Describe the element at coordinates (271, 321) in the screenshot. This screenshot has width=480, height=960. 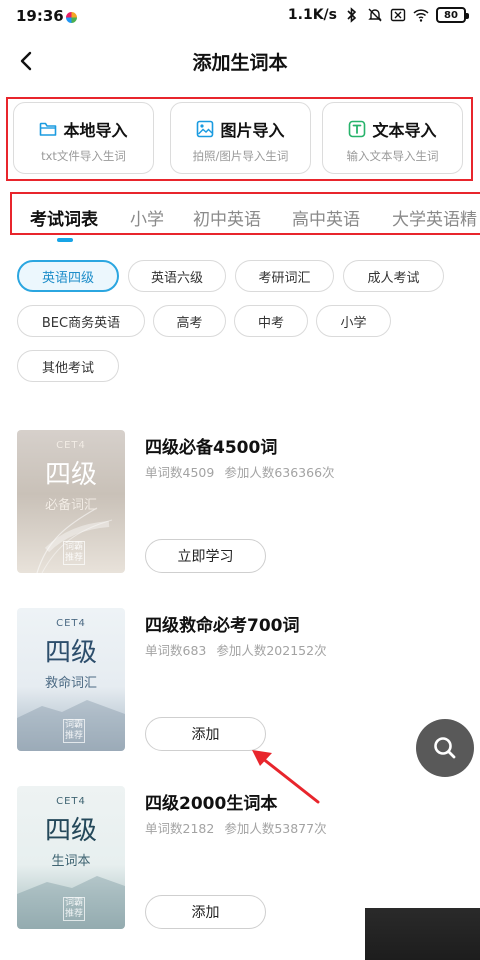
I see `filter-zhongkao: 中考` at that location.